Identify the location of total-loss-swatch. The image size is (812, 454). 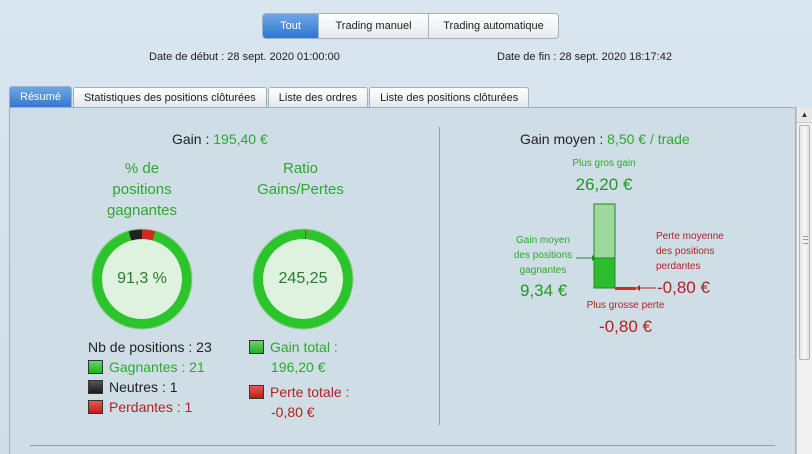
(256, 392).